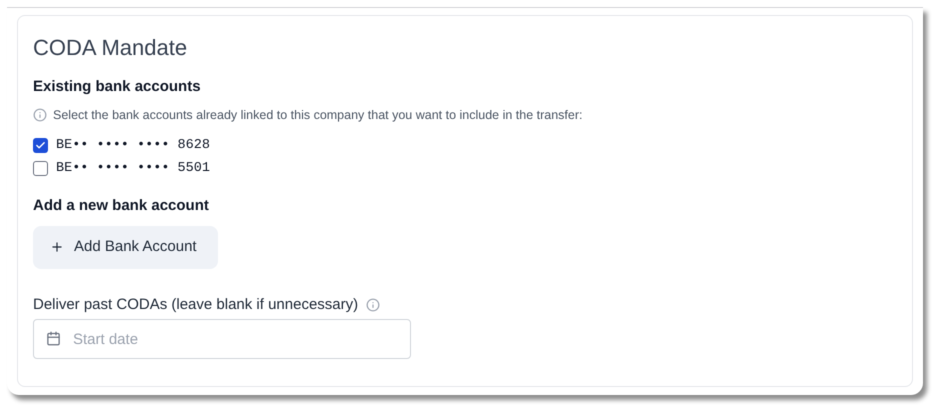  I want to click on calendar-icon, so click(53, 338).